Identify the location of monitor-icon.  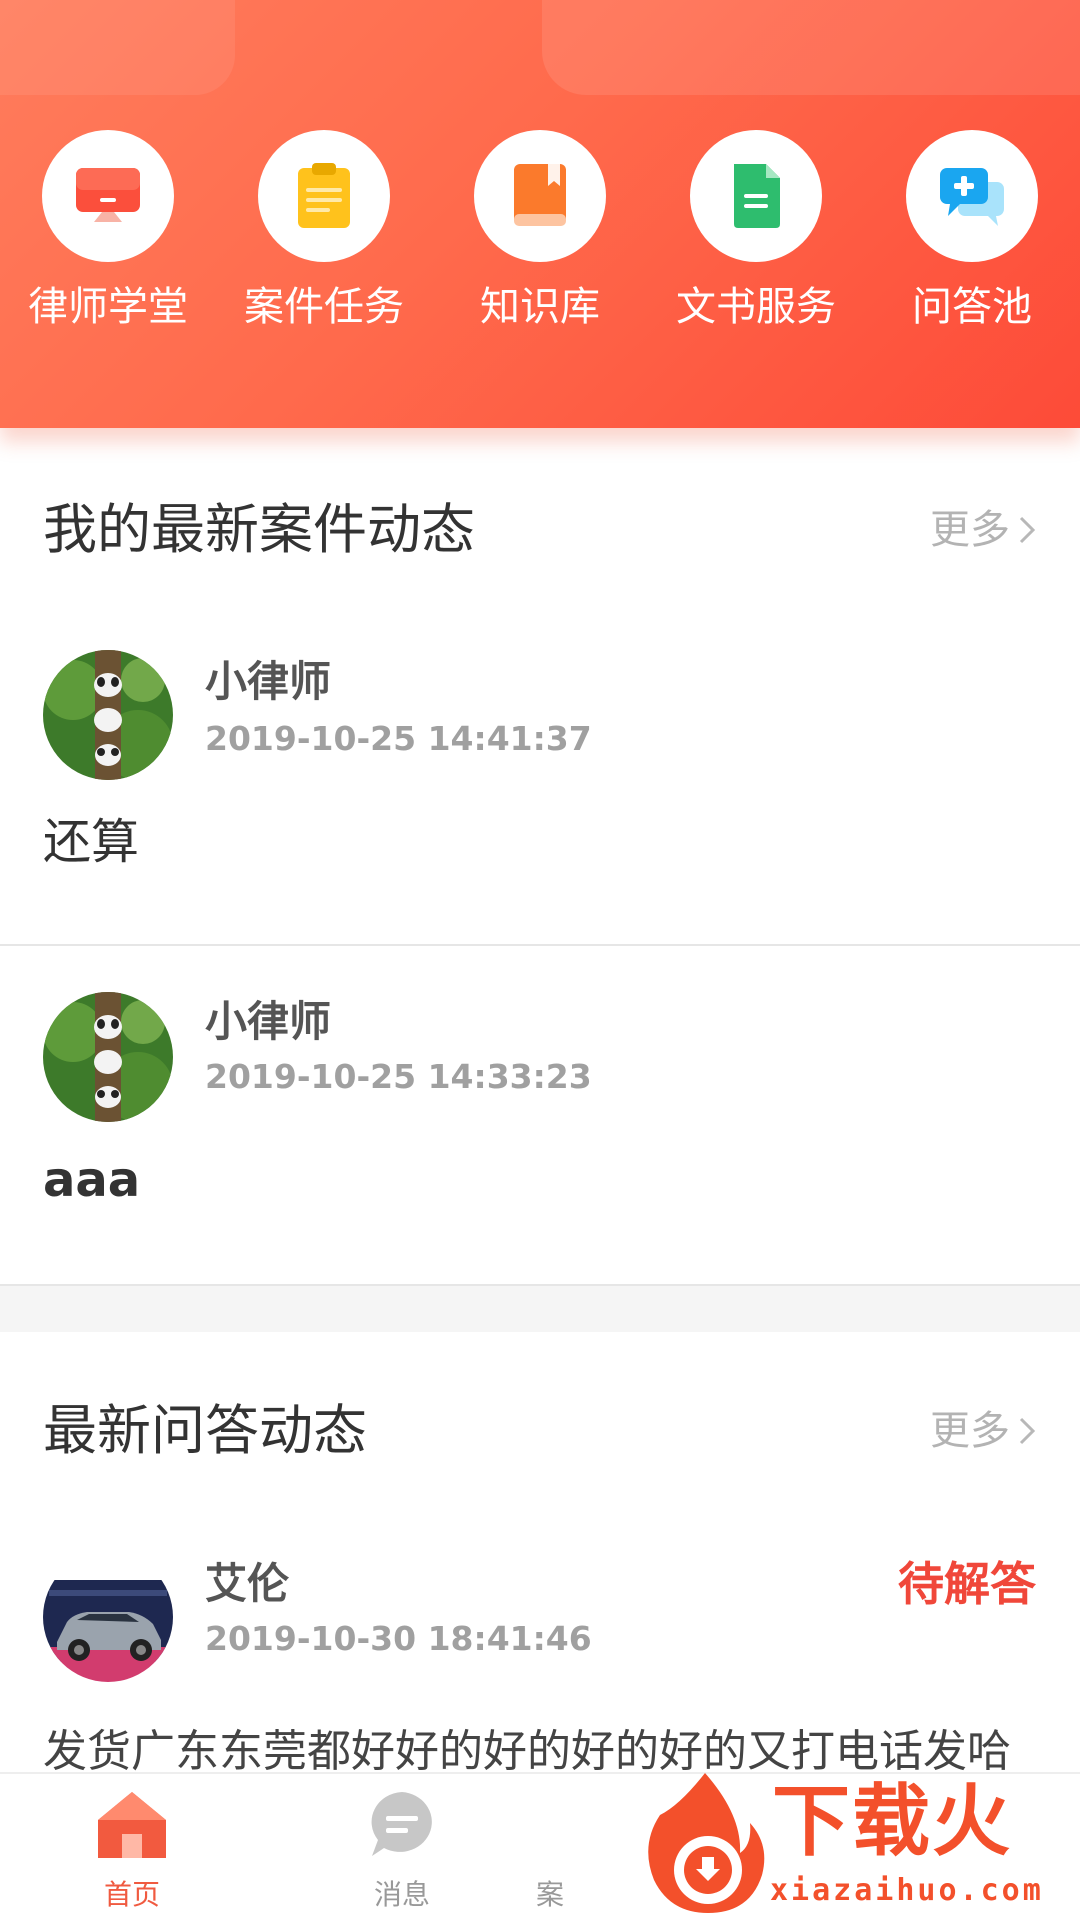
(108, 195).